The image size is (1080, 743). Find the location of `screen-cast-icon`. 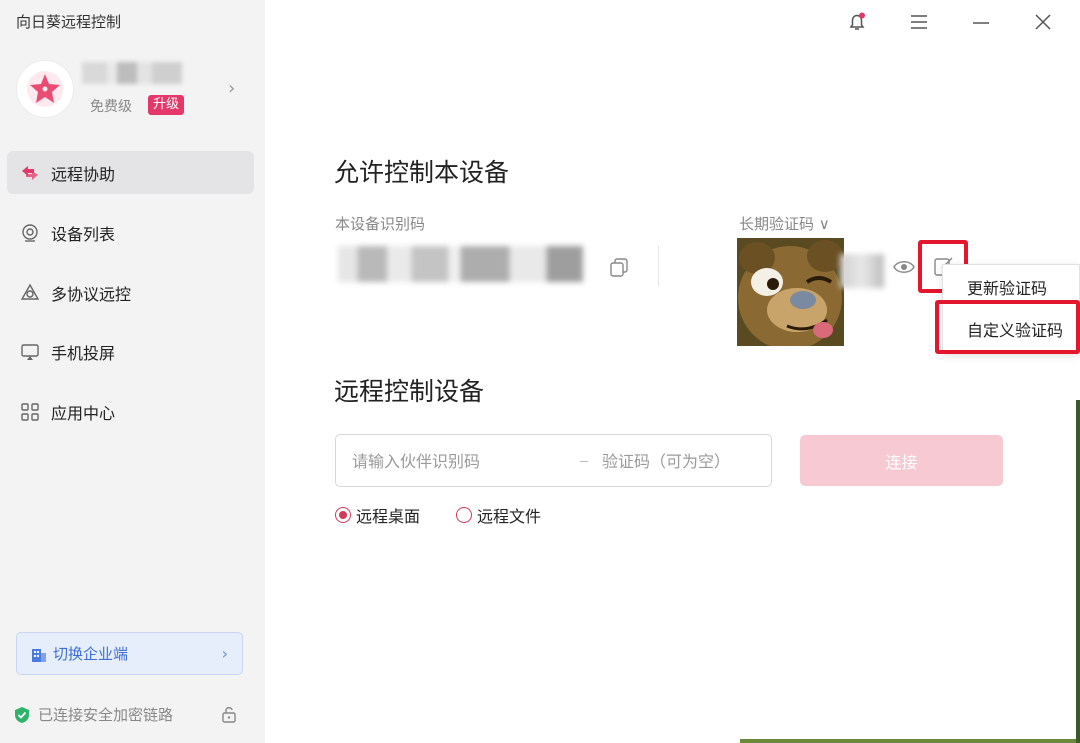

screen-cast-icon is located at coordinates (30, 352).